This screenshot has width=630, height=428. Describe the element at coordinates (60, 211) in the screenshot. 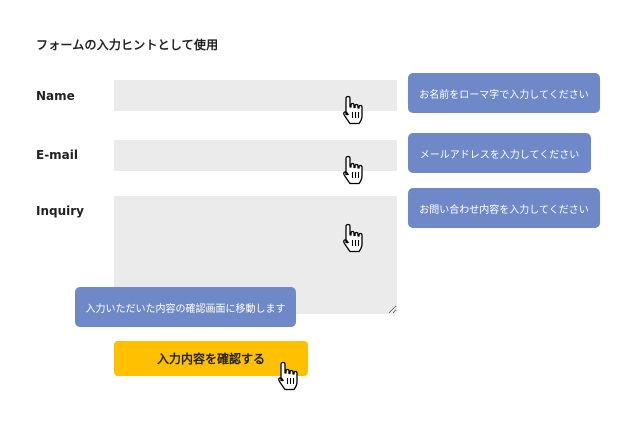

I see `inquiry-label: Inquiry` at that location.